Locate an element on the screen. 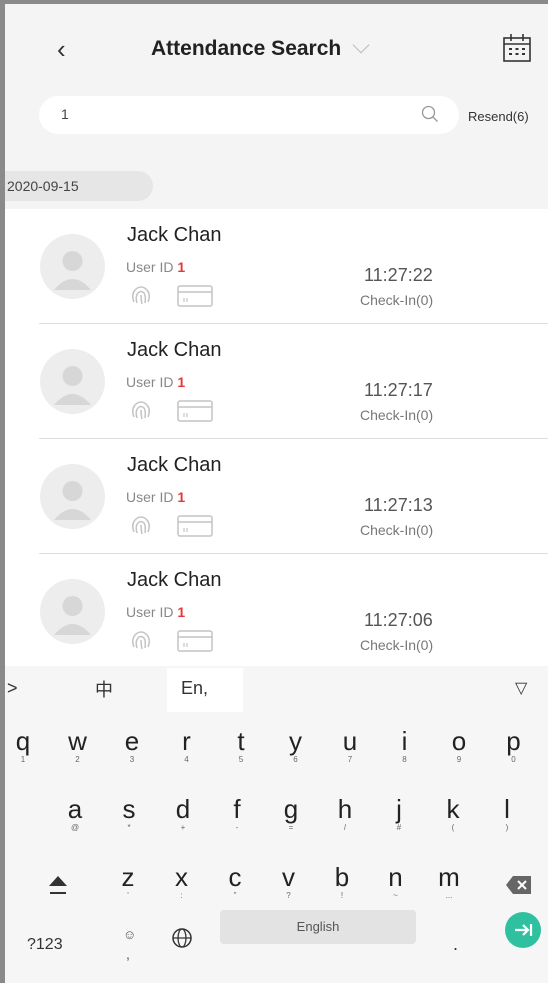  backspace-icon is located at coordinates (519, 885).